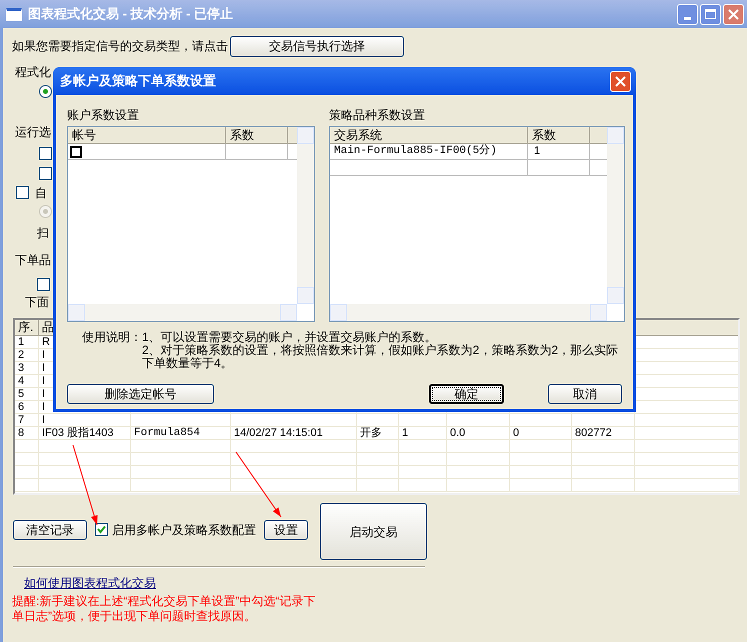  I want to click on prompt-text: 如果您需要指定信号的交易类型，请点击, so click(120, 46).